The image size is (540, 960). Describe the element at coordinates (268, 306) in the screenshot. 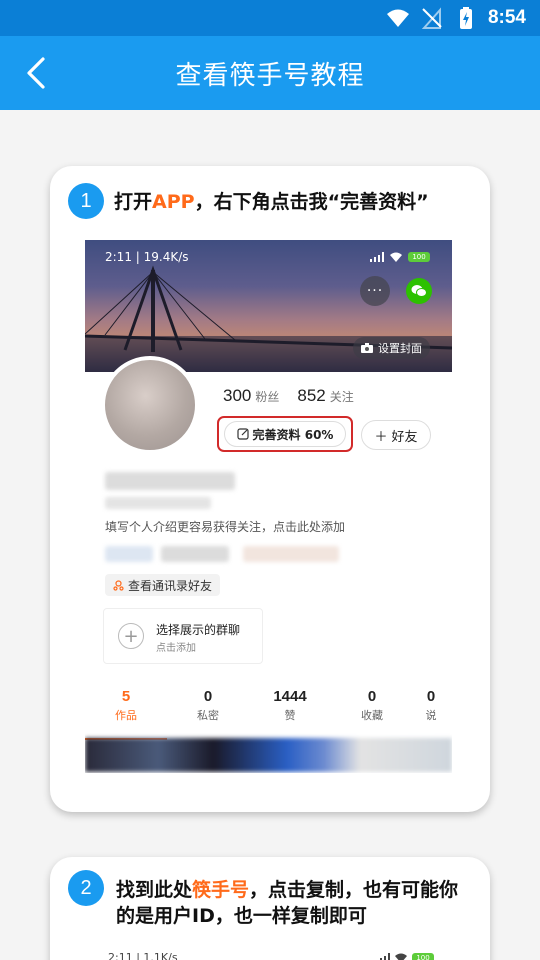

I see `profile-banner: 2:11 | 19.4K/s 100 ··· 设置封面` at that location.